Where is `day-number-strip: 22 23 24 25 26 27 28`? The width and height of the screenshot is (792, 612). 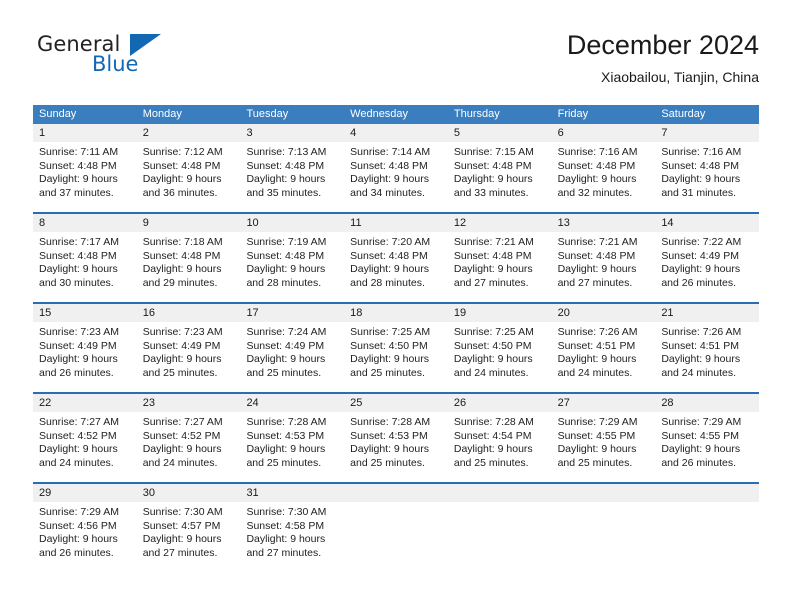
day-number-strip: 22 23 24 25 26 27 28 is located at coordinates (396, 403).